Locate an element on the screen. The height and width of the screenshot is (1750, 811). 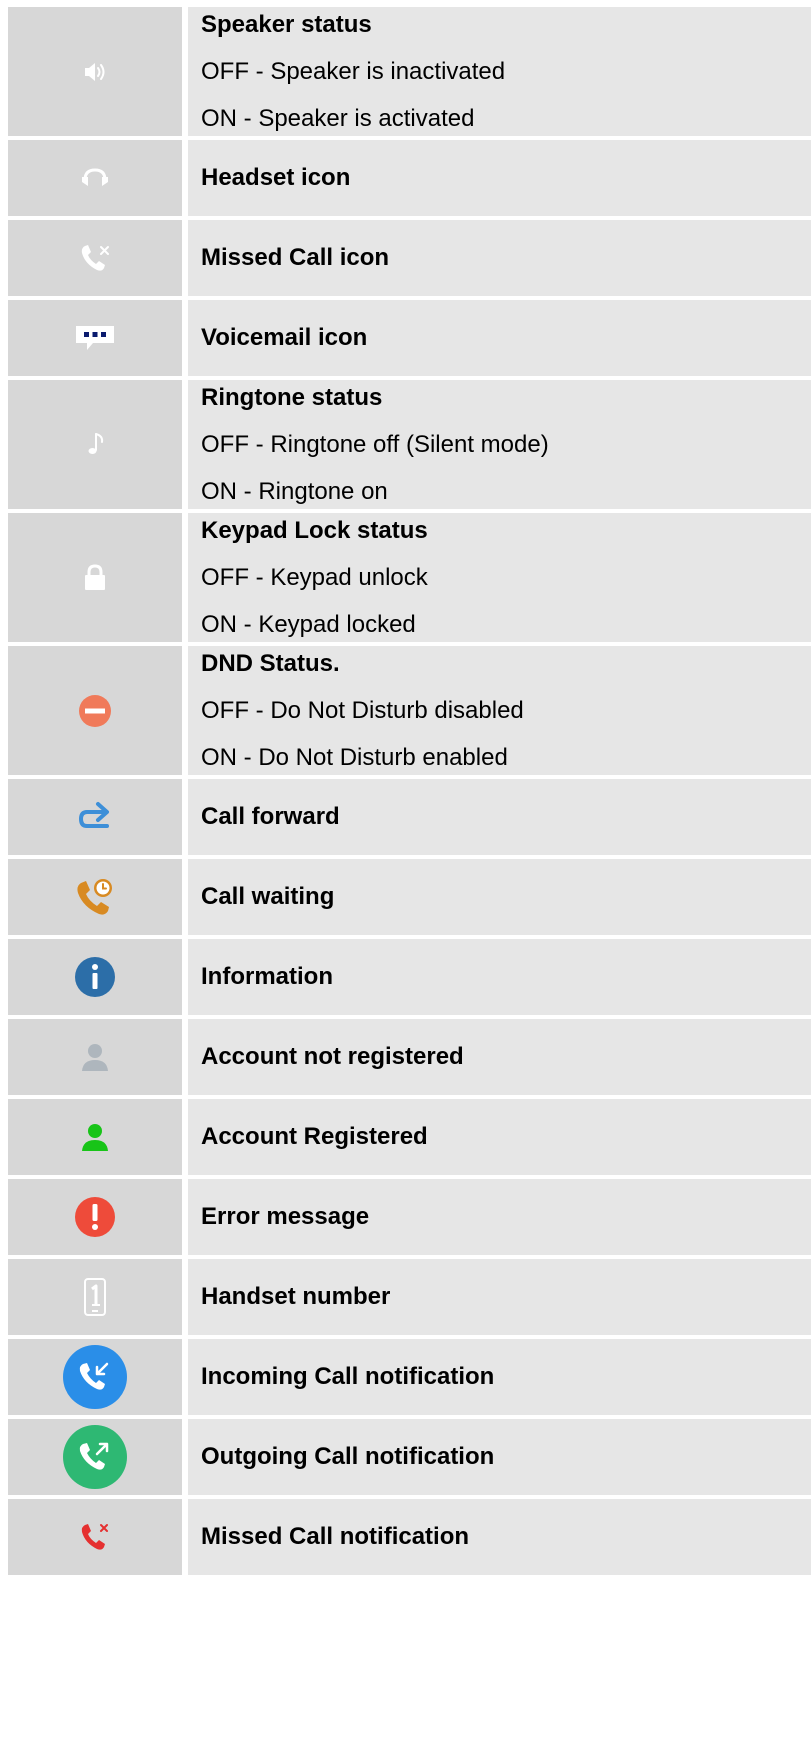
row-title: Account Registered is located at coordinates (314, 1136).